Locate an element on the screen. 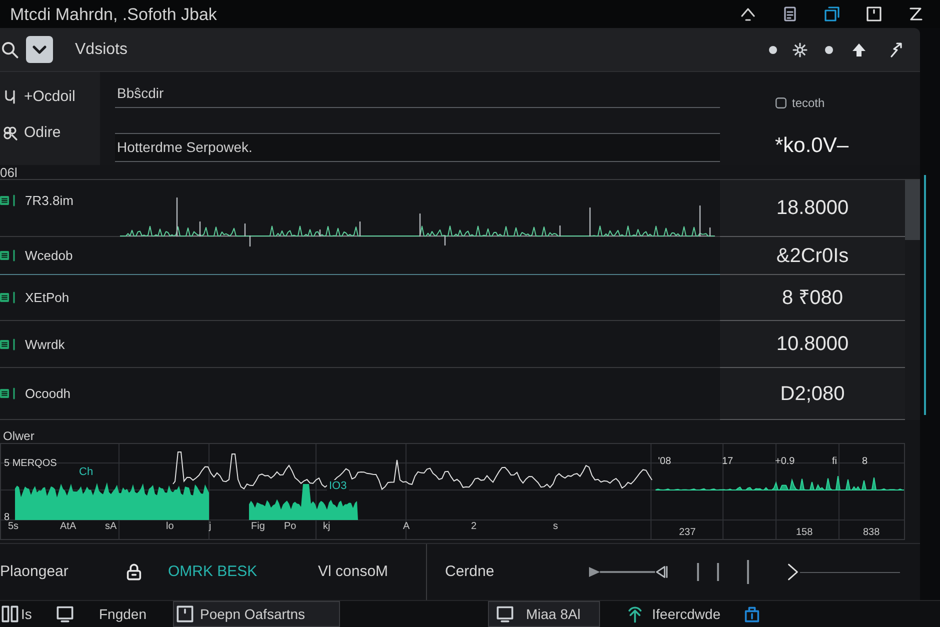 The height and width of the screenshot is (627, 940). axis-label: Po is located at coordinates (290, 527).